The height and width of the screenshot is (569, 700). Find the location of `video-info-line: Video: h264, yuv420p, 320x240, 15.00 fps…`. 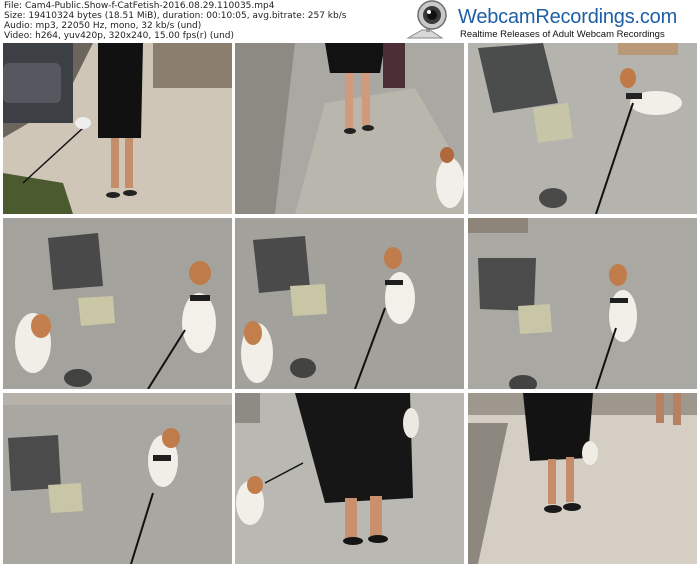

video-info-line: Video: h264, yuv420p, 320x240, 15.00 fps… is located at coordinates (119, 36).